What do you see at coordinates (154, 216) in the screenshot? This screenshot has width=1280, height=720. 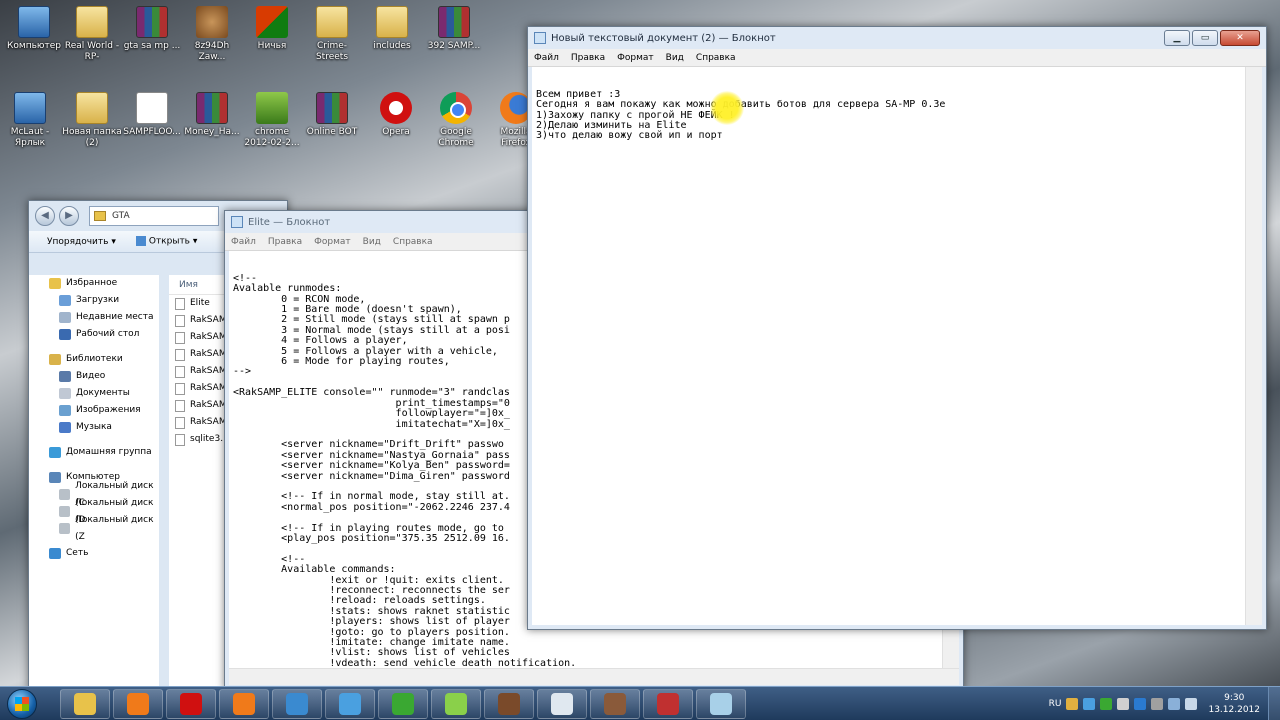 I see `address-bar: GTA` at bounding box center [154, 216].